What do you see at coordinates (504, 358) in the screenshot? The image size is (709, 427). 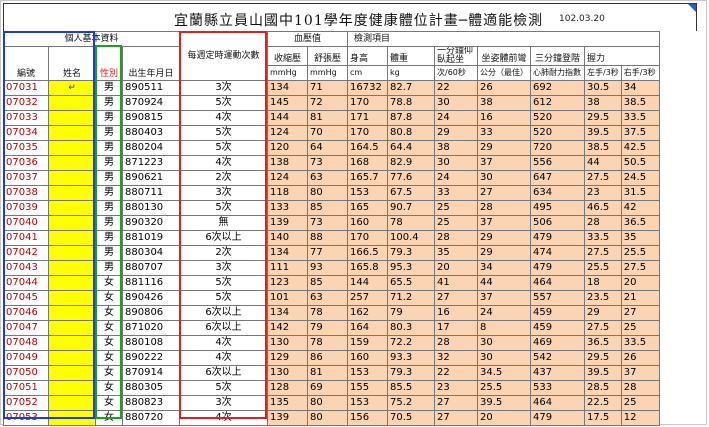 I see `cell-sitreach: 30` at bounding box center [504, 358].